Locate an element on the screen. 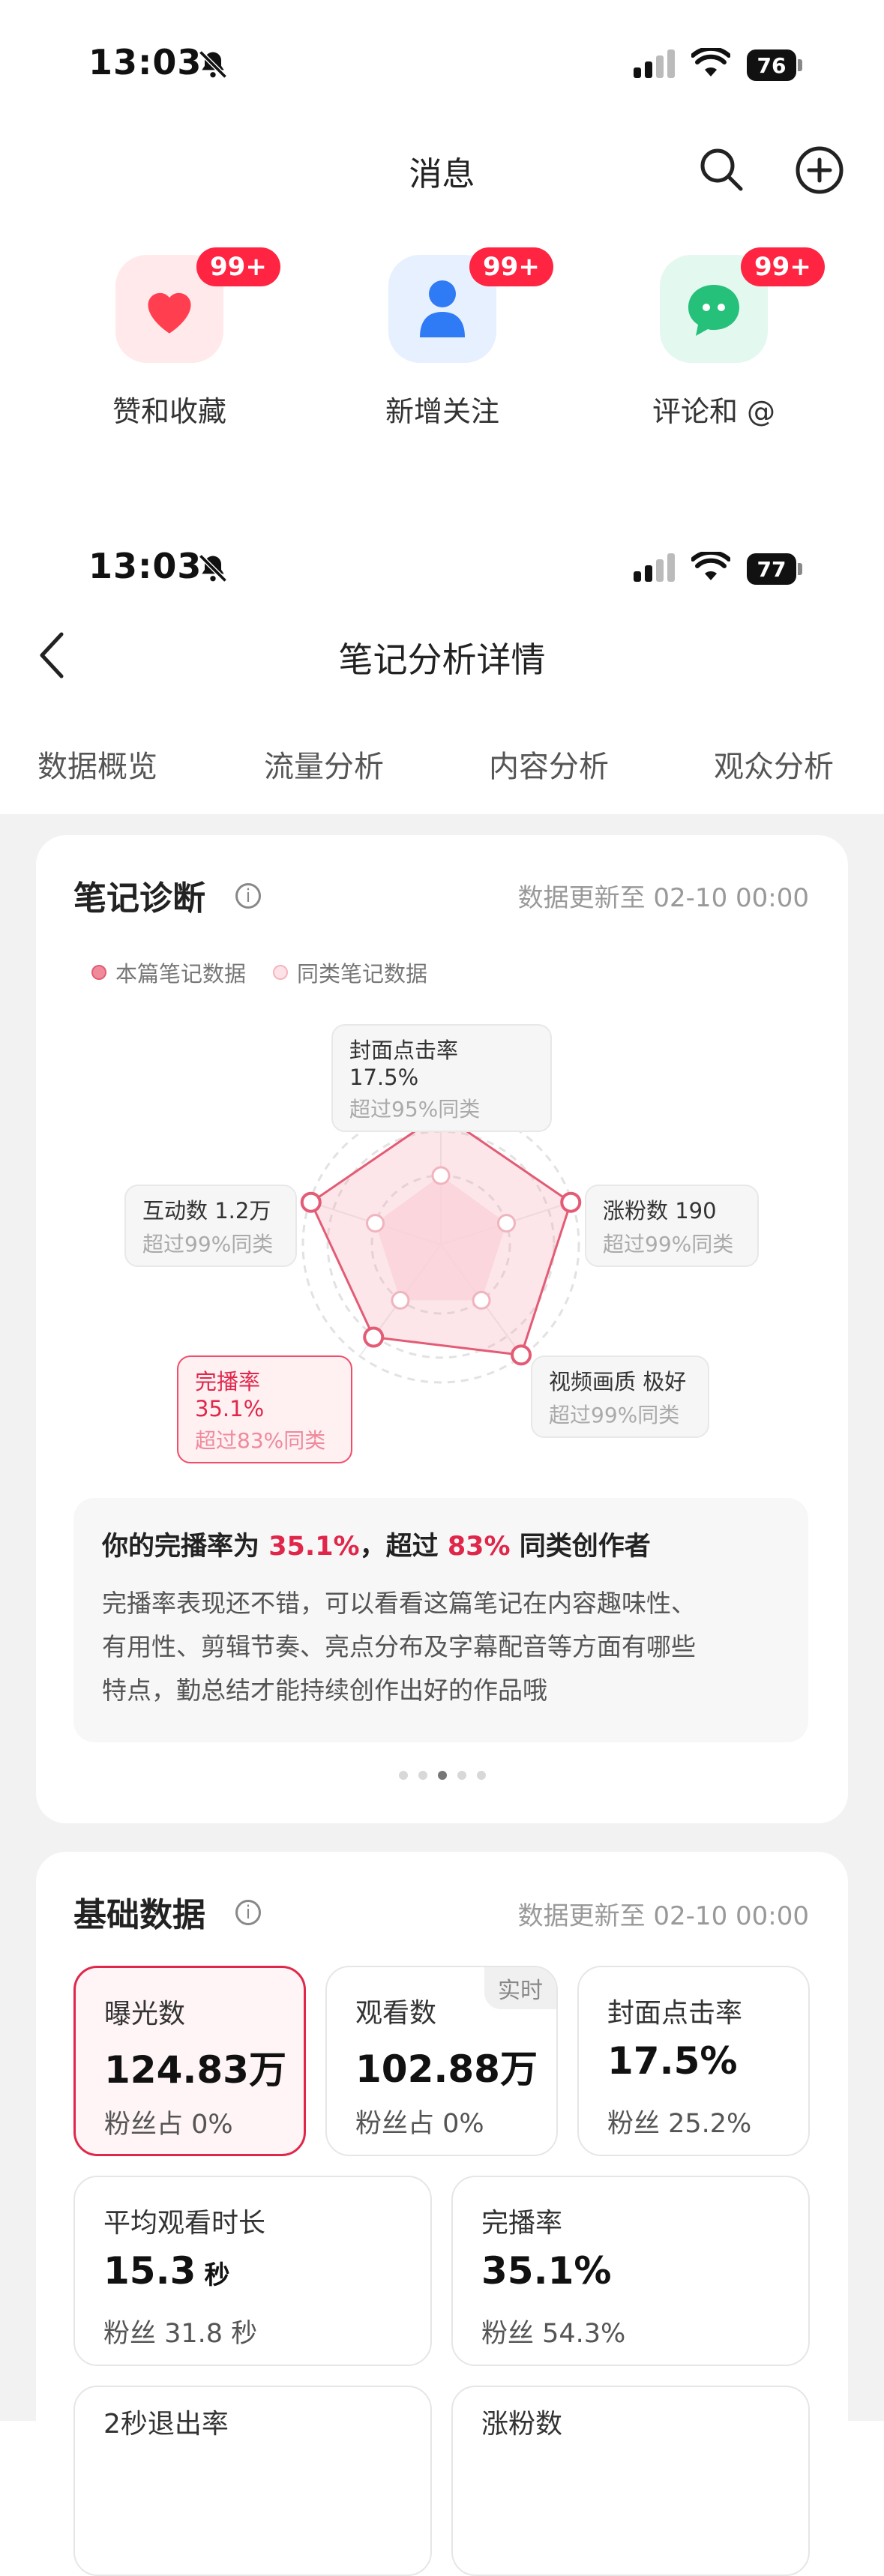 The width and height of the screenshot is (884, 2576). stat-value: 35.1% is located at coordinates (546, 2271).